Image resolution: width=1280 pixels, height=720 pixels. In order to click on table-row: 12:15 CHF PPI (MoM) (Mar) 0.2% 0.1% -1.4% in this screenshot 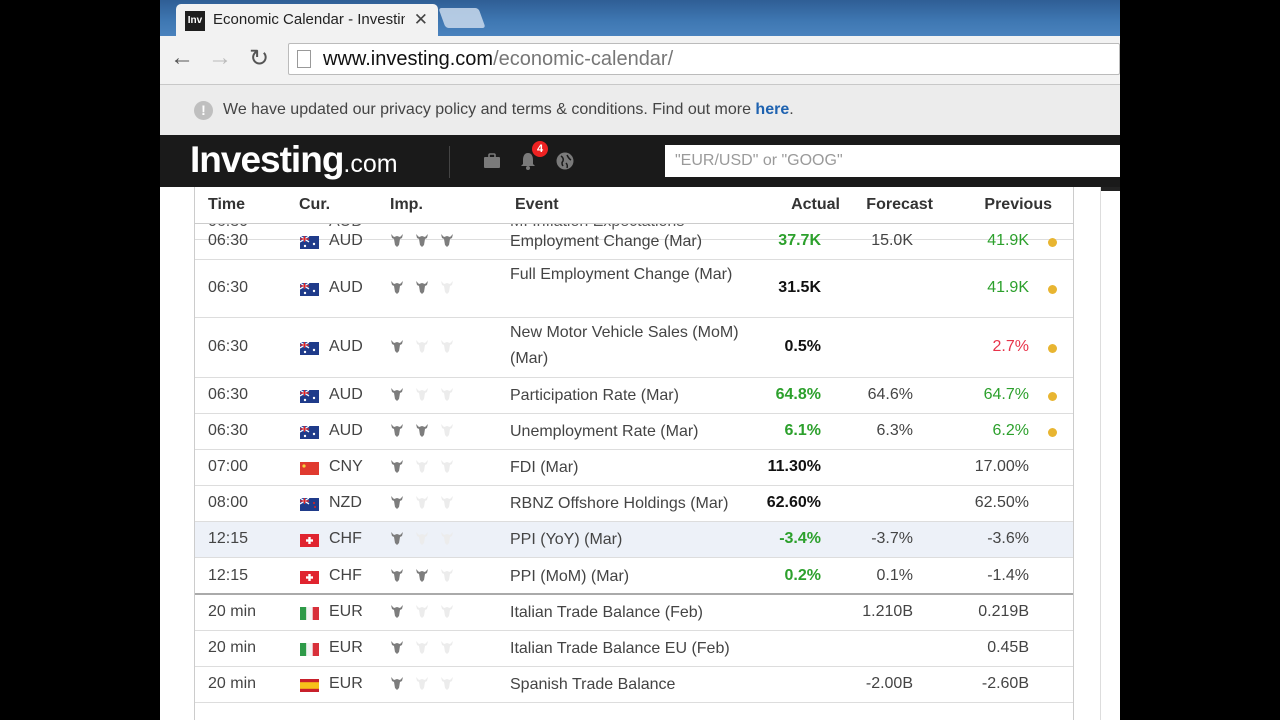, I will do `click(634, 576)`.